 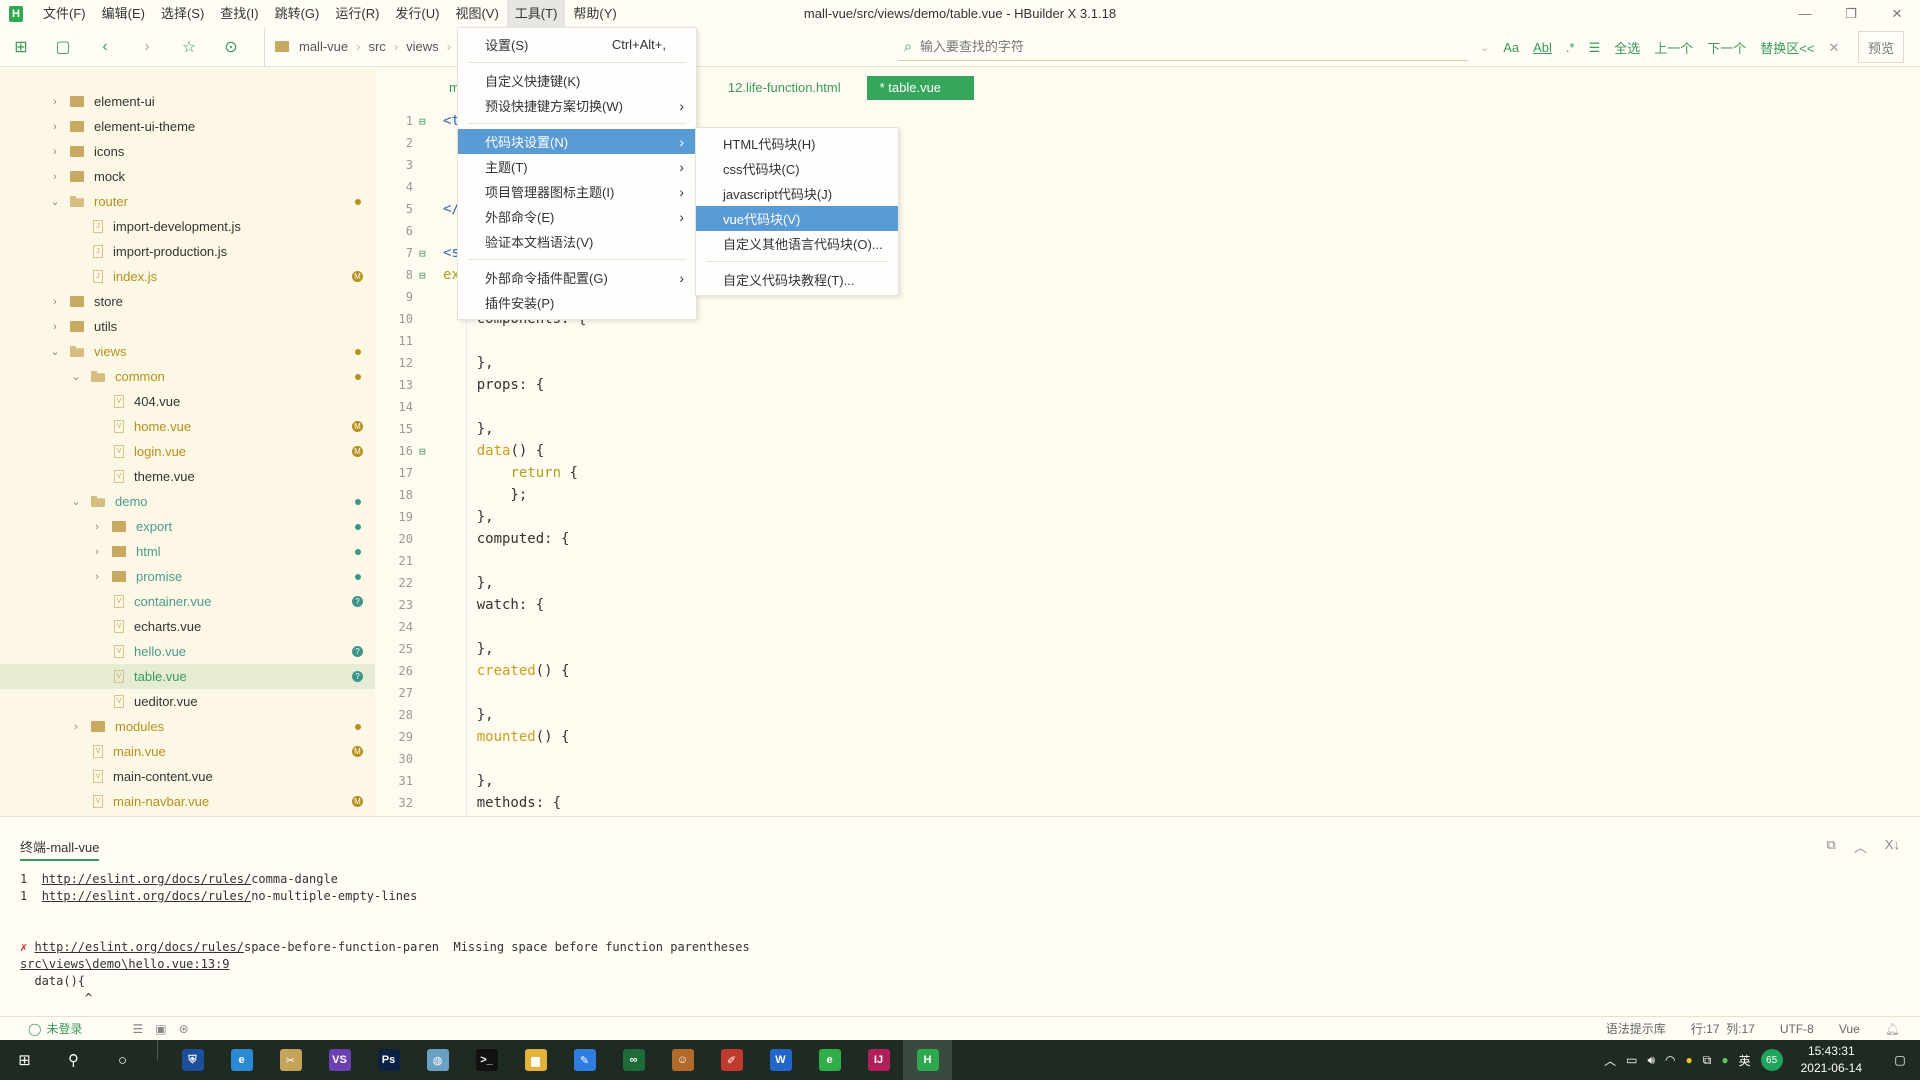 I want to click on menu-6: 发行(U), so click(x=417, y=13).